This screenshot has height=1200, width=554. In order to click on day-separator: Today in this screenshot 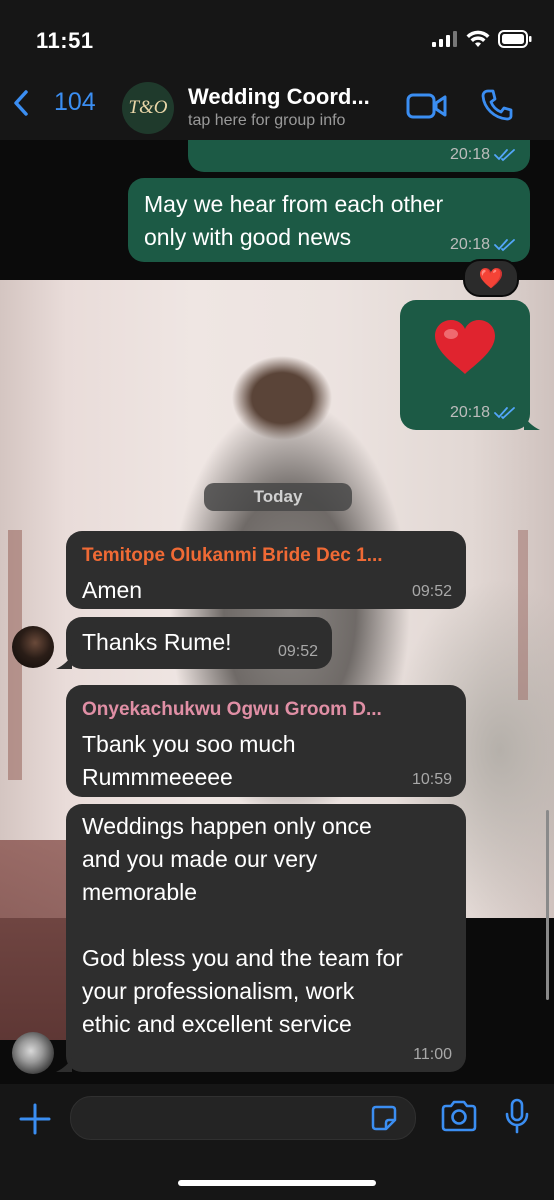, I will do `click(278, 497)`.